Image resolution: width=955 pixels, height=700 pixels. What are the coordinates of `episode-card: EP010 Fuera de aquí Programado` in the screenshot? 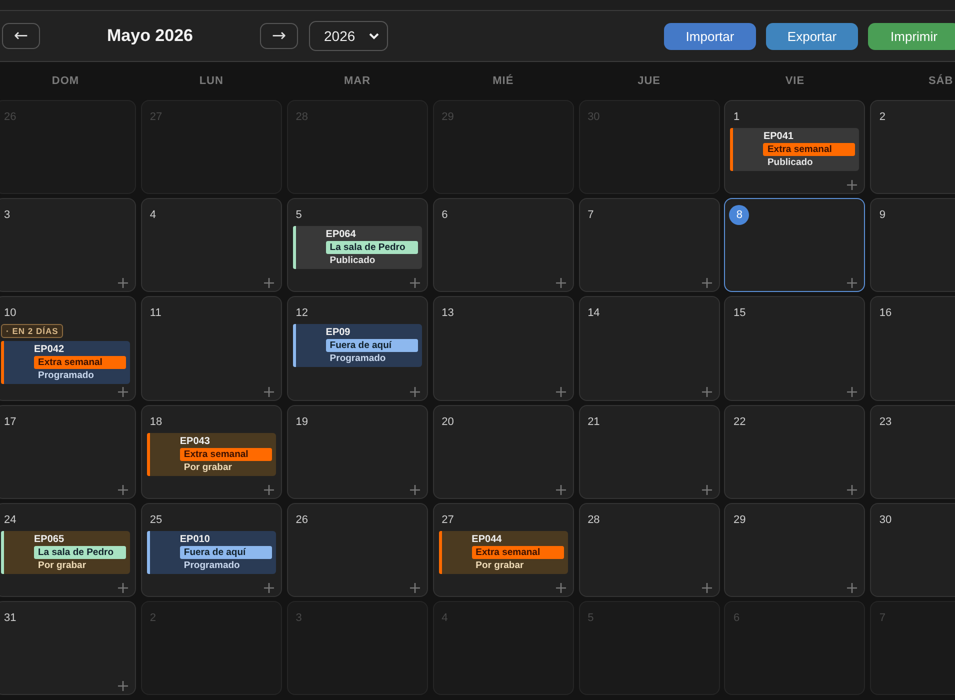 It's located at (211, 552).